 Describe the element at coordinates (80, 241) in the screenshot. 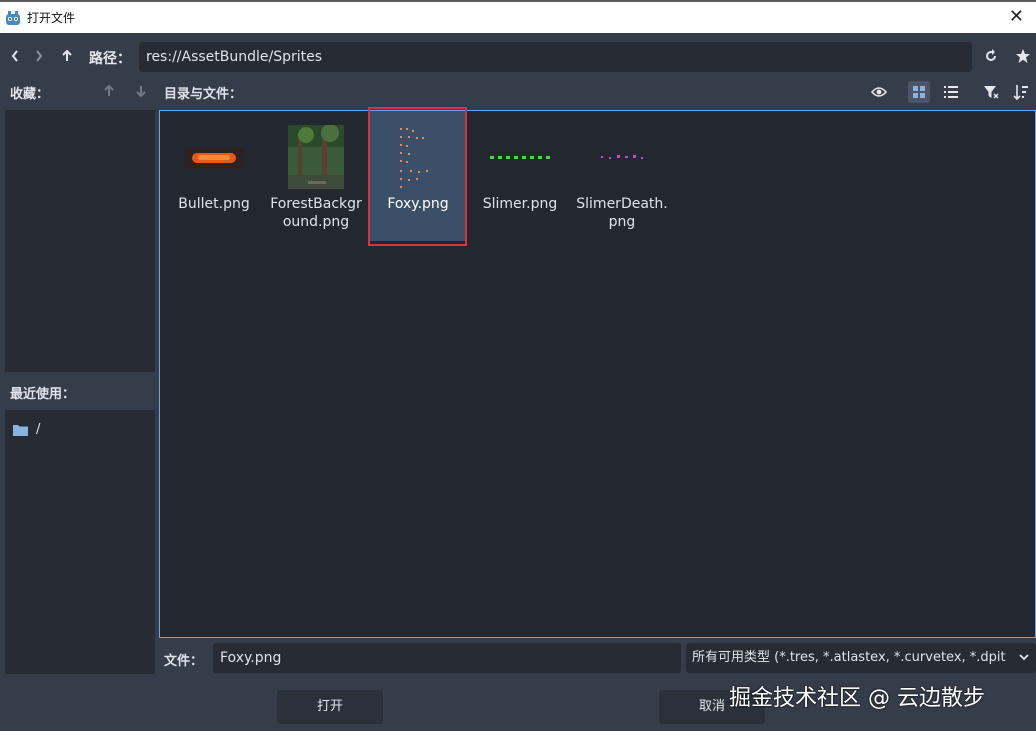

I see `favorites-list` at that location.